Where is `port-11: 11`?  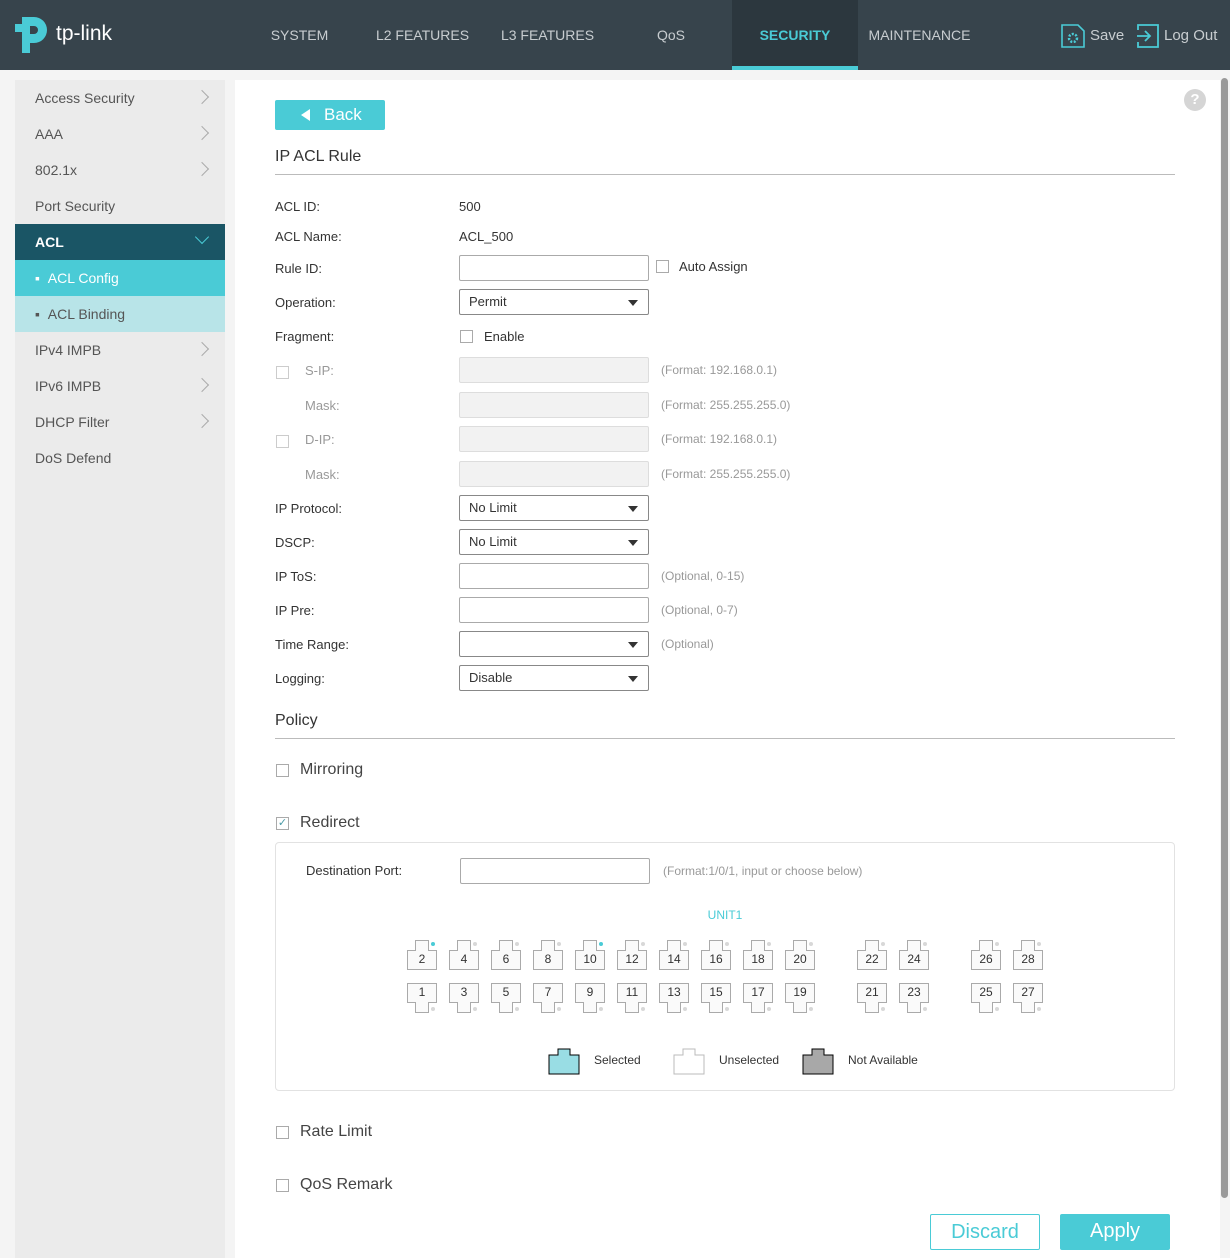 port-11: 11 is located at coordinates (632, 998).